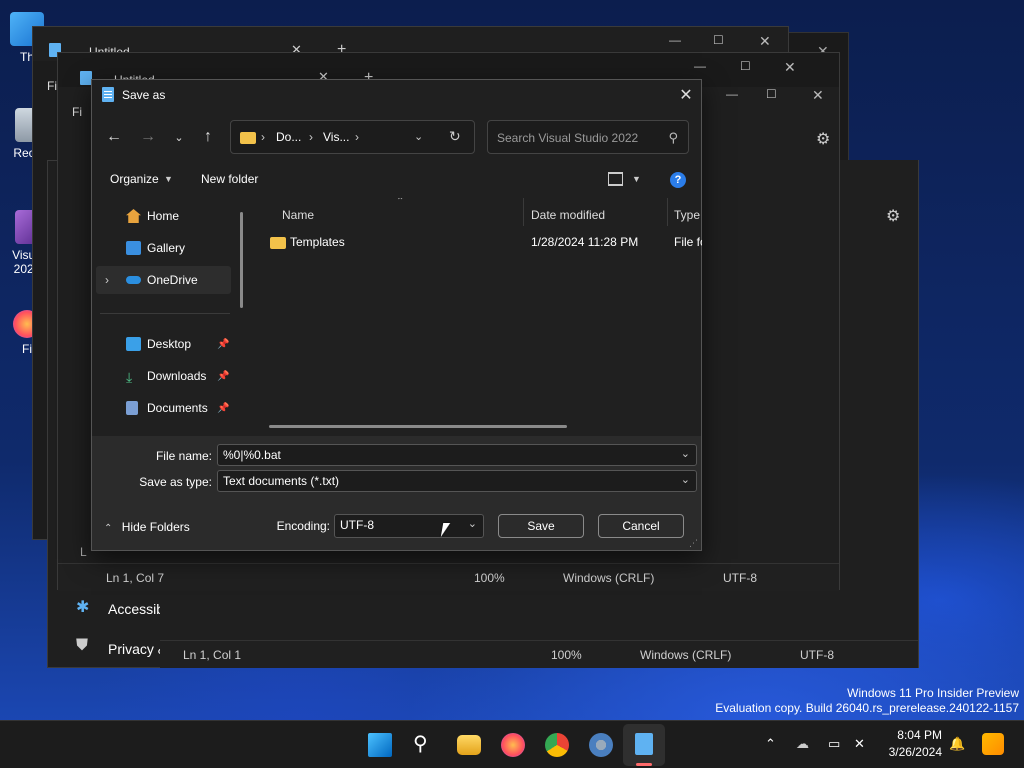  I want to click on taskbar: ⚲ ⌃ ☁ ▭ ✕ 8:04 PM 3/26/2024 🔔, so click(512, 744).